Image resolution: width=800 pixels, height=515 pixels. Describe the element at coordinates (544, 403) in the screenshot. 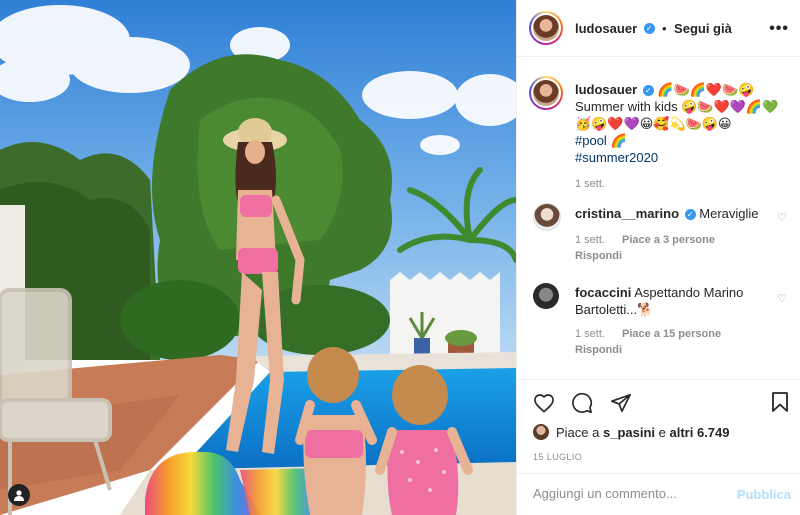

I see `heart-icon` at that location.